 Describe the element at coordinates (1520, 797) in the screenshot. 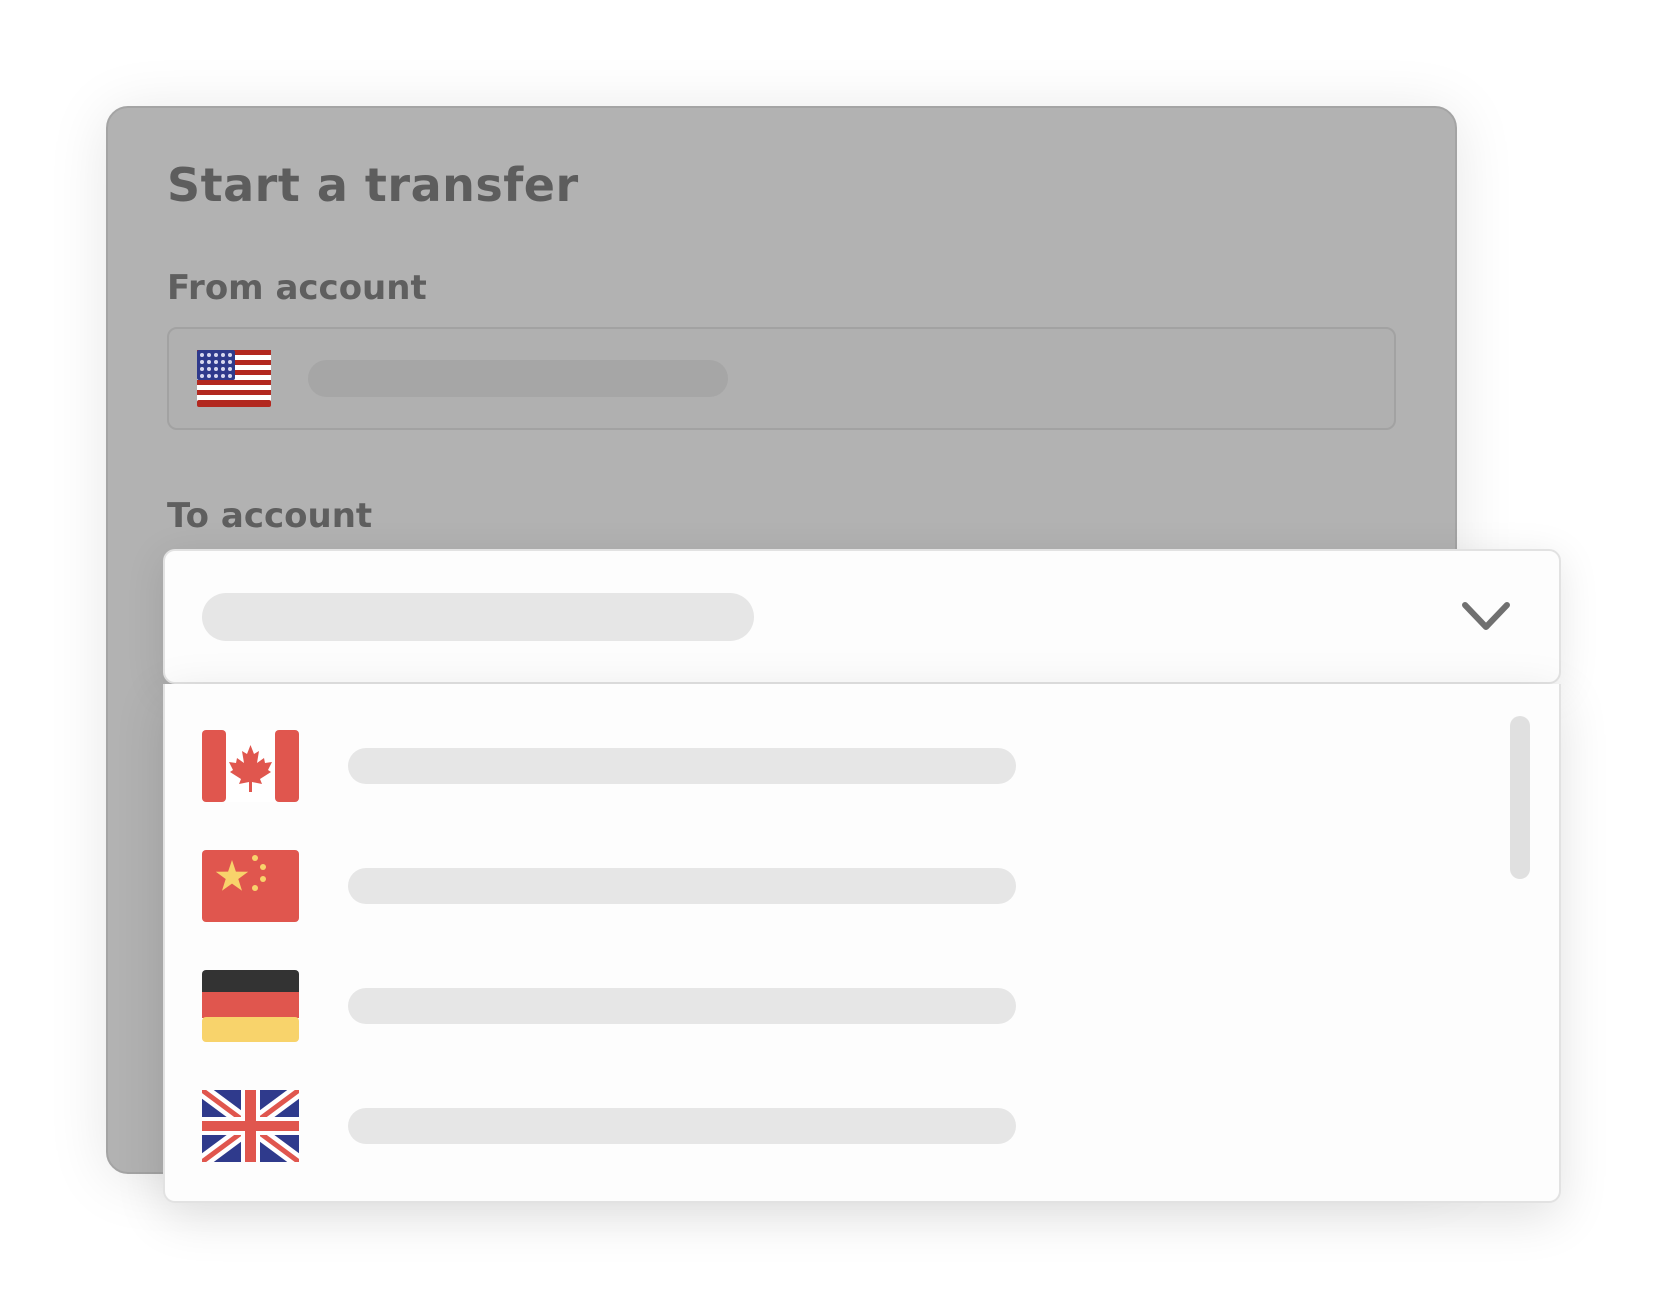

I see `dropdown-scrollbar` at that location.